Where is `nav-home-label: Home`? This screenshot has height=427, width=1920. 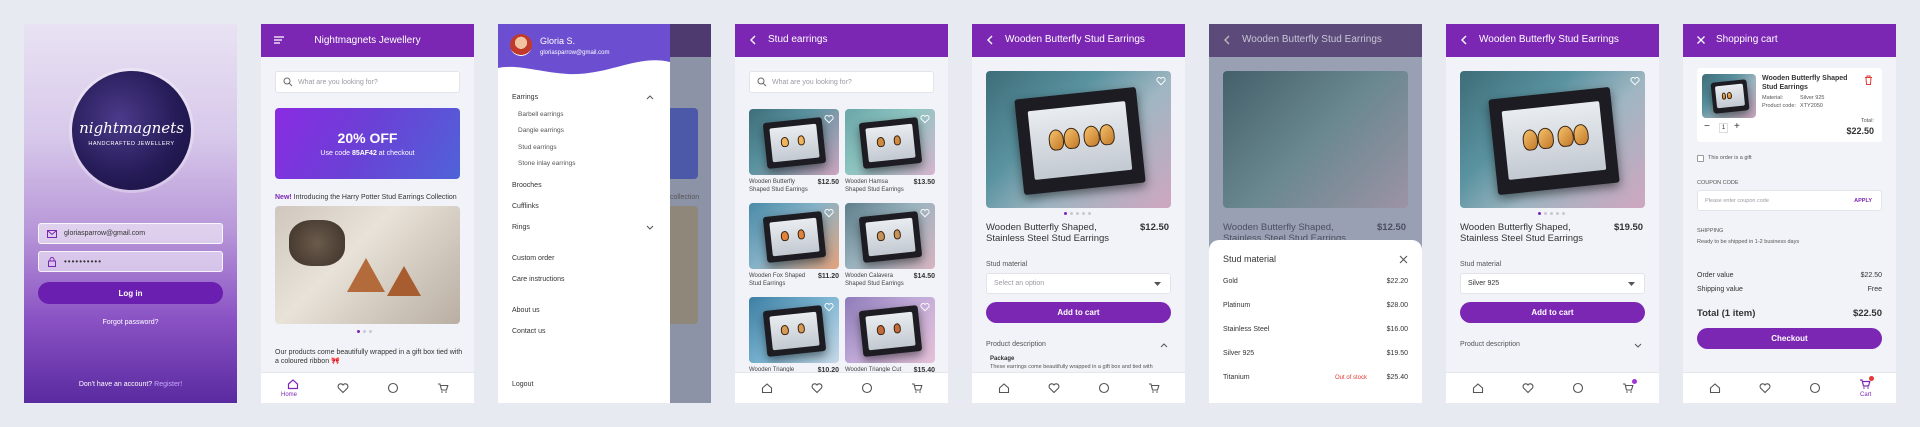
nav-home-label: Home is located at coordinates (289, 395).